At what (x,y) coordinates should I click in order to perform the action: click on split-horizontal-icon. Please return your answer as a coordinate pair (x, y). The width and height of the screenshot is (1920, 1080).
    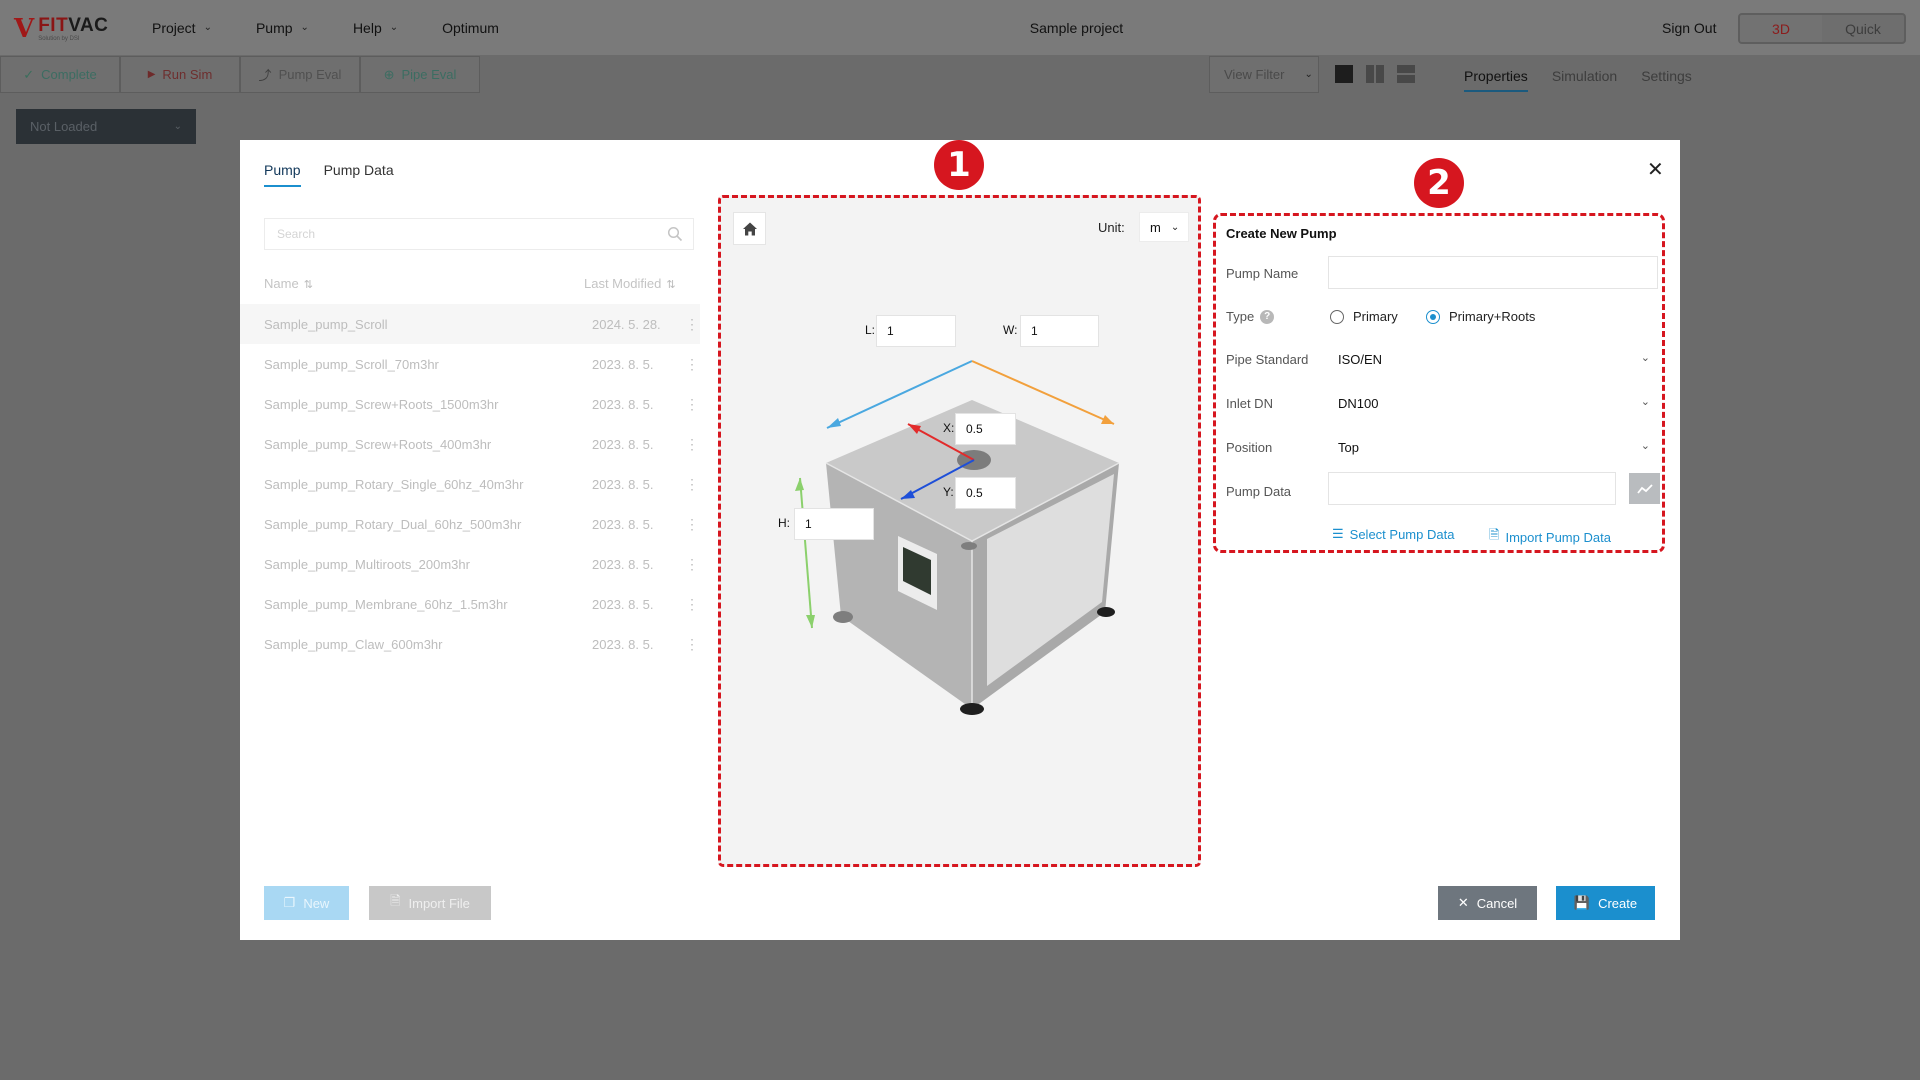
    Looking at the image, I should click on (1406, 74).